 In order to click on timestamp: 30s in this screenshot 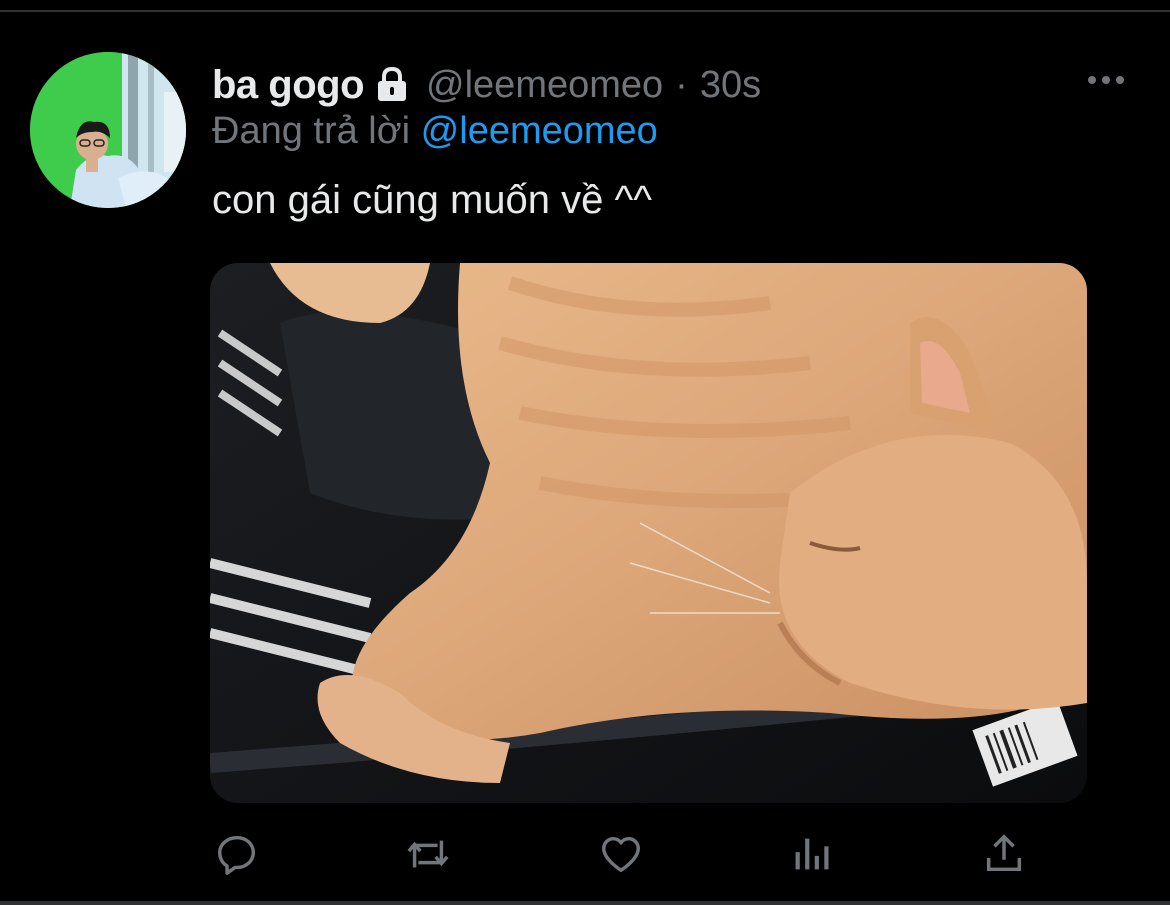, I will do `click(730, 85)`.